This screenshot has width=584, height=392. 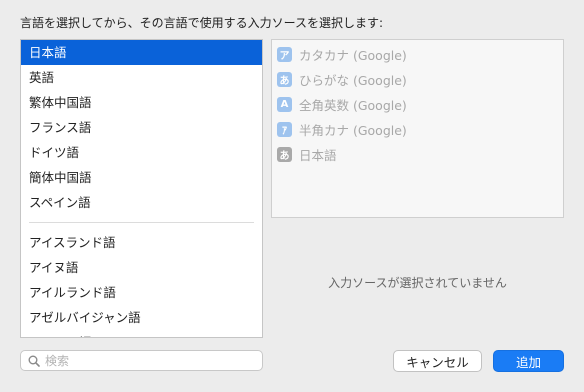 I want to click on search-input, so click(x=145, y=360).